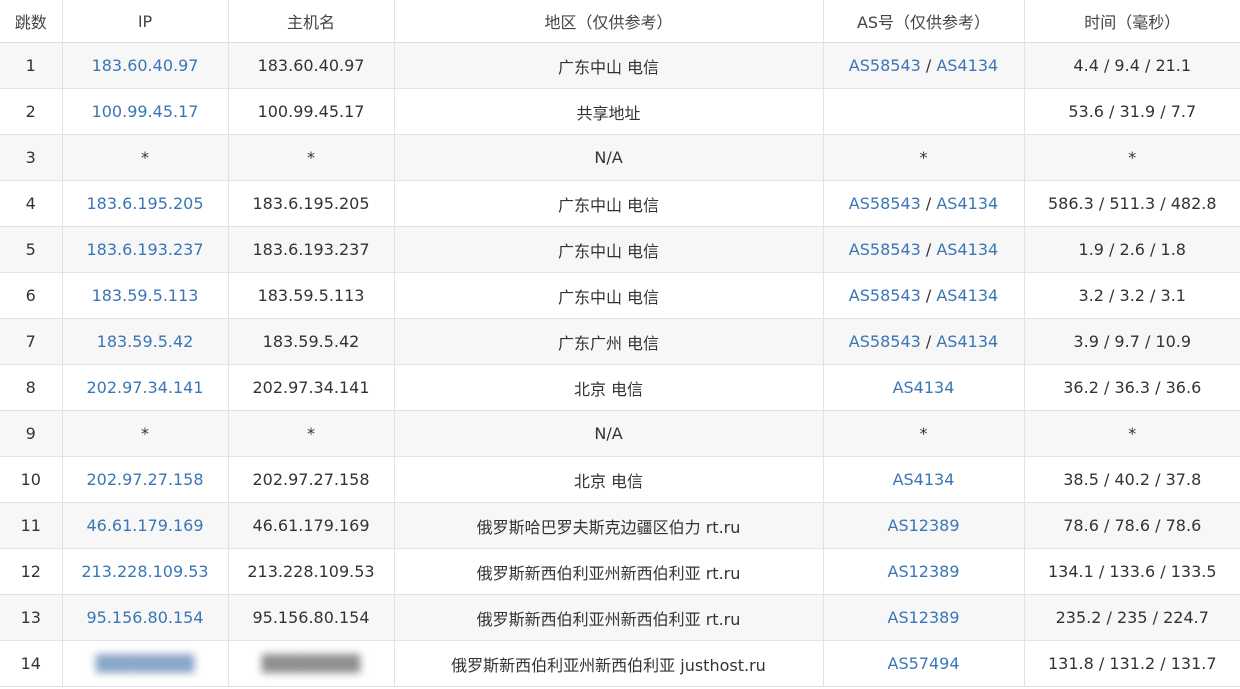 The image size is (1240, 689). I want to click on ip-cell: 183.6.193.237, so click(145, 249).